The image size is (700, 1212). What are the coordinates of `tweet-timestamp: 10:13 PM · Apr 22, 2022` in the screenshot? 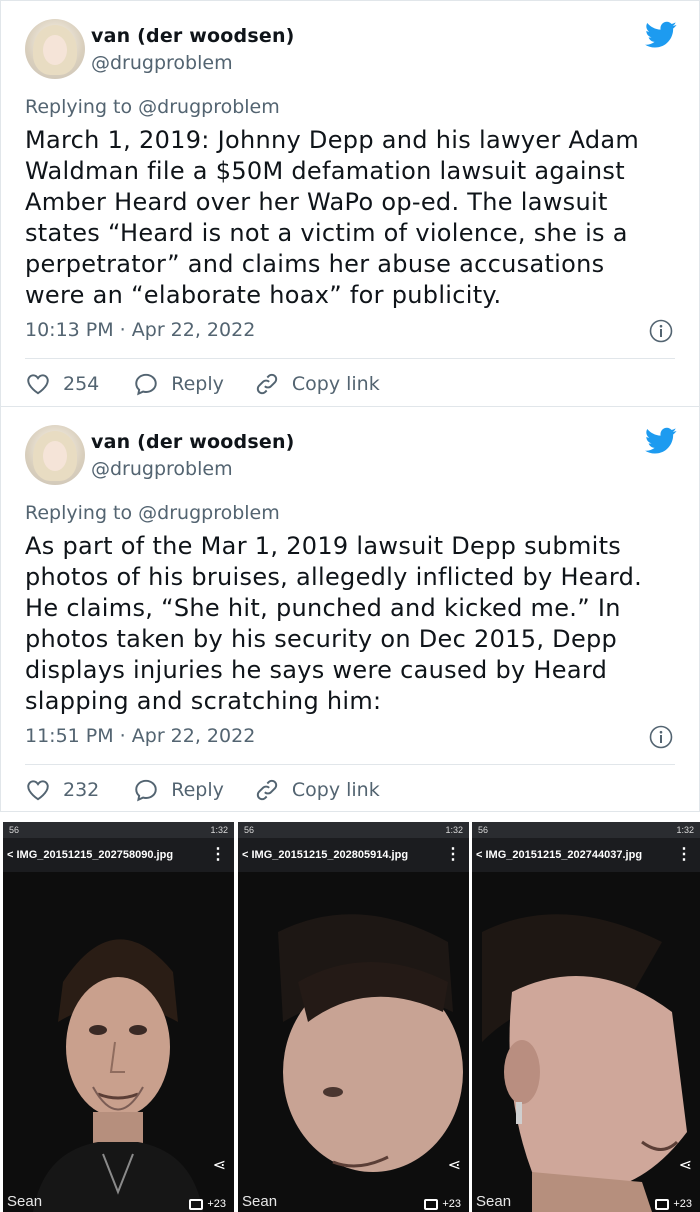 It's located at (140, 330).